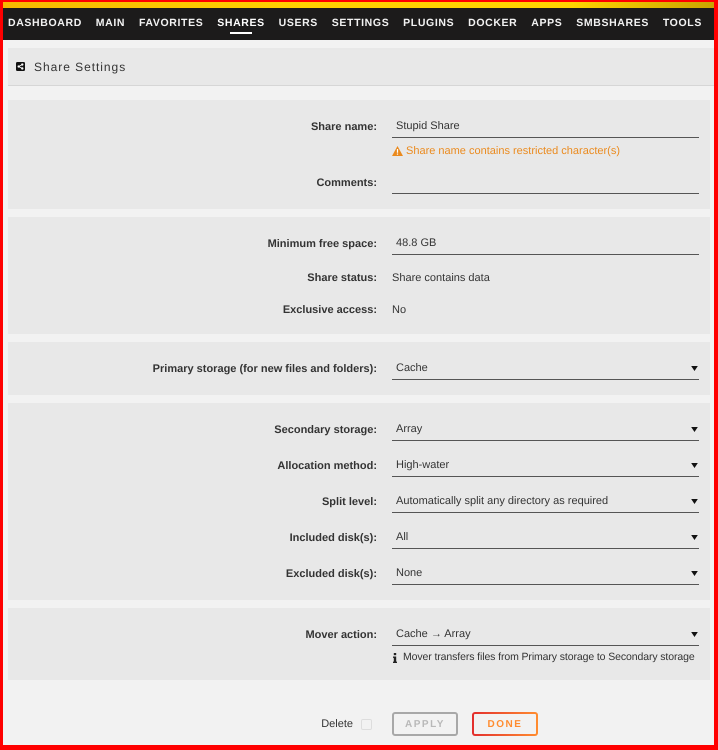 The width and height of the screenshot is (718, 750). What do you see at coordinates (325, 430) in the screenshot?
I see `field-label: Secondary storage:` at bounding box center [325, 430].